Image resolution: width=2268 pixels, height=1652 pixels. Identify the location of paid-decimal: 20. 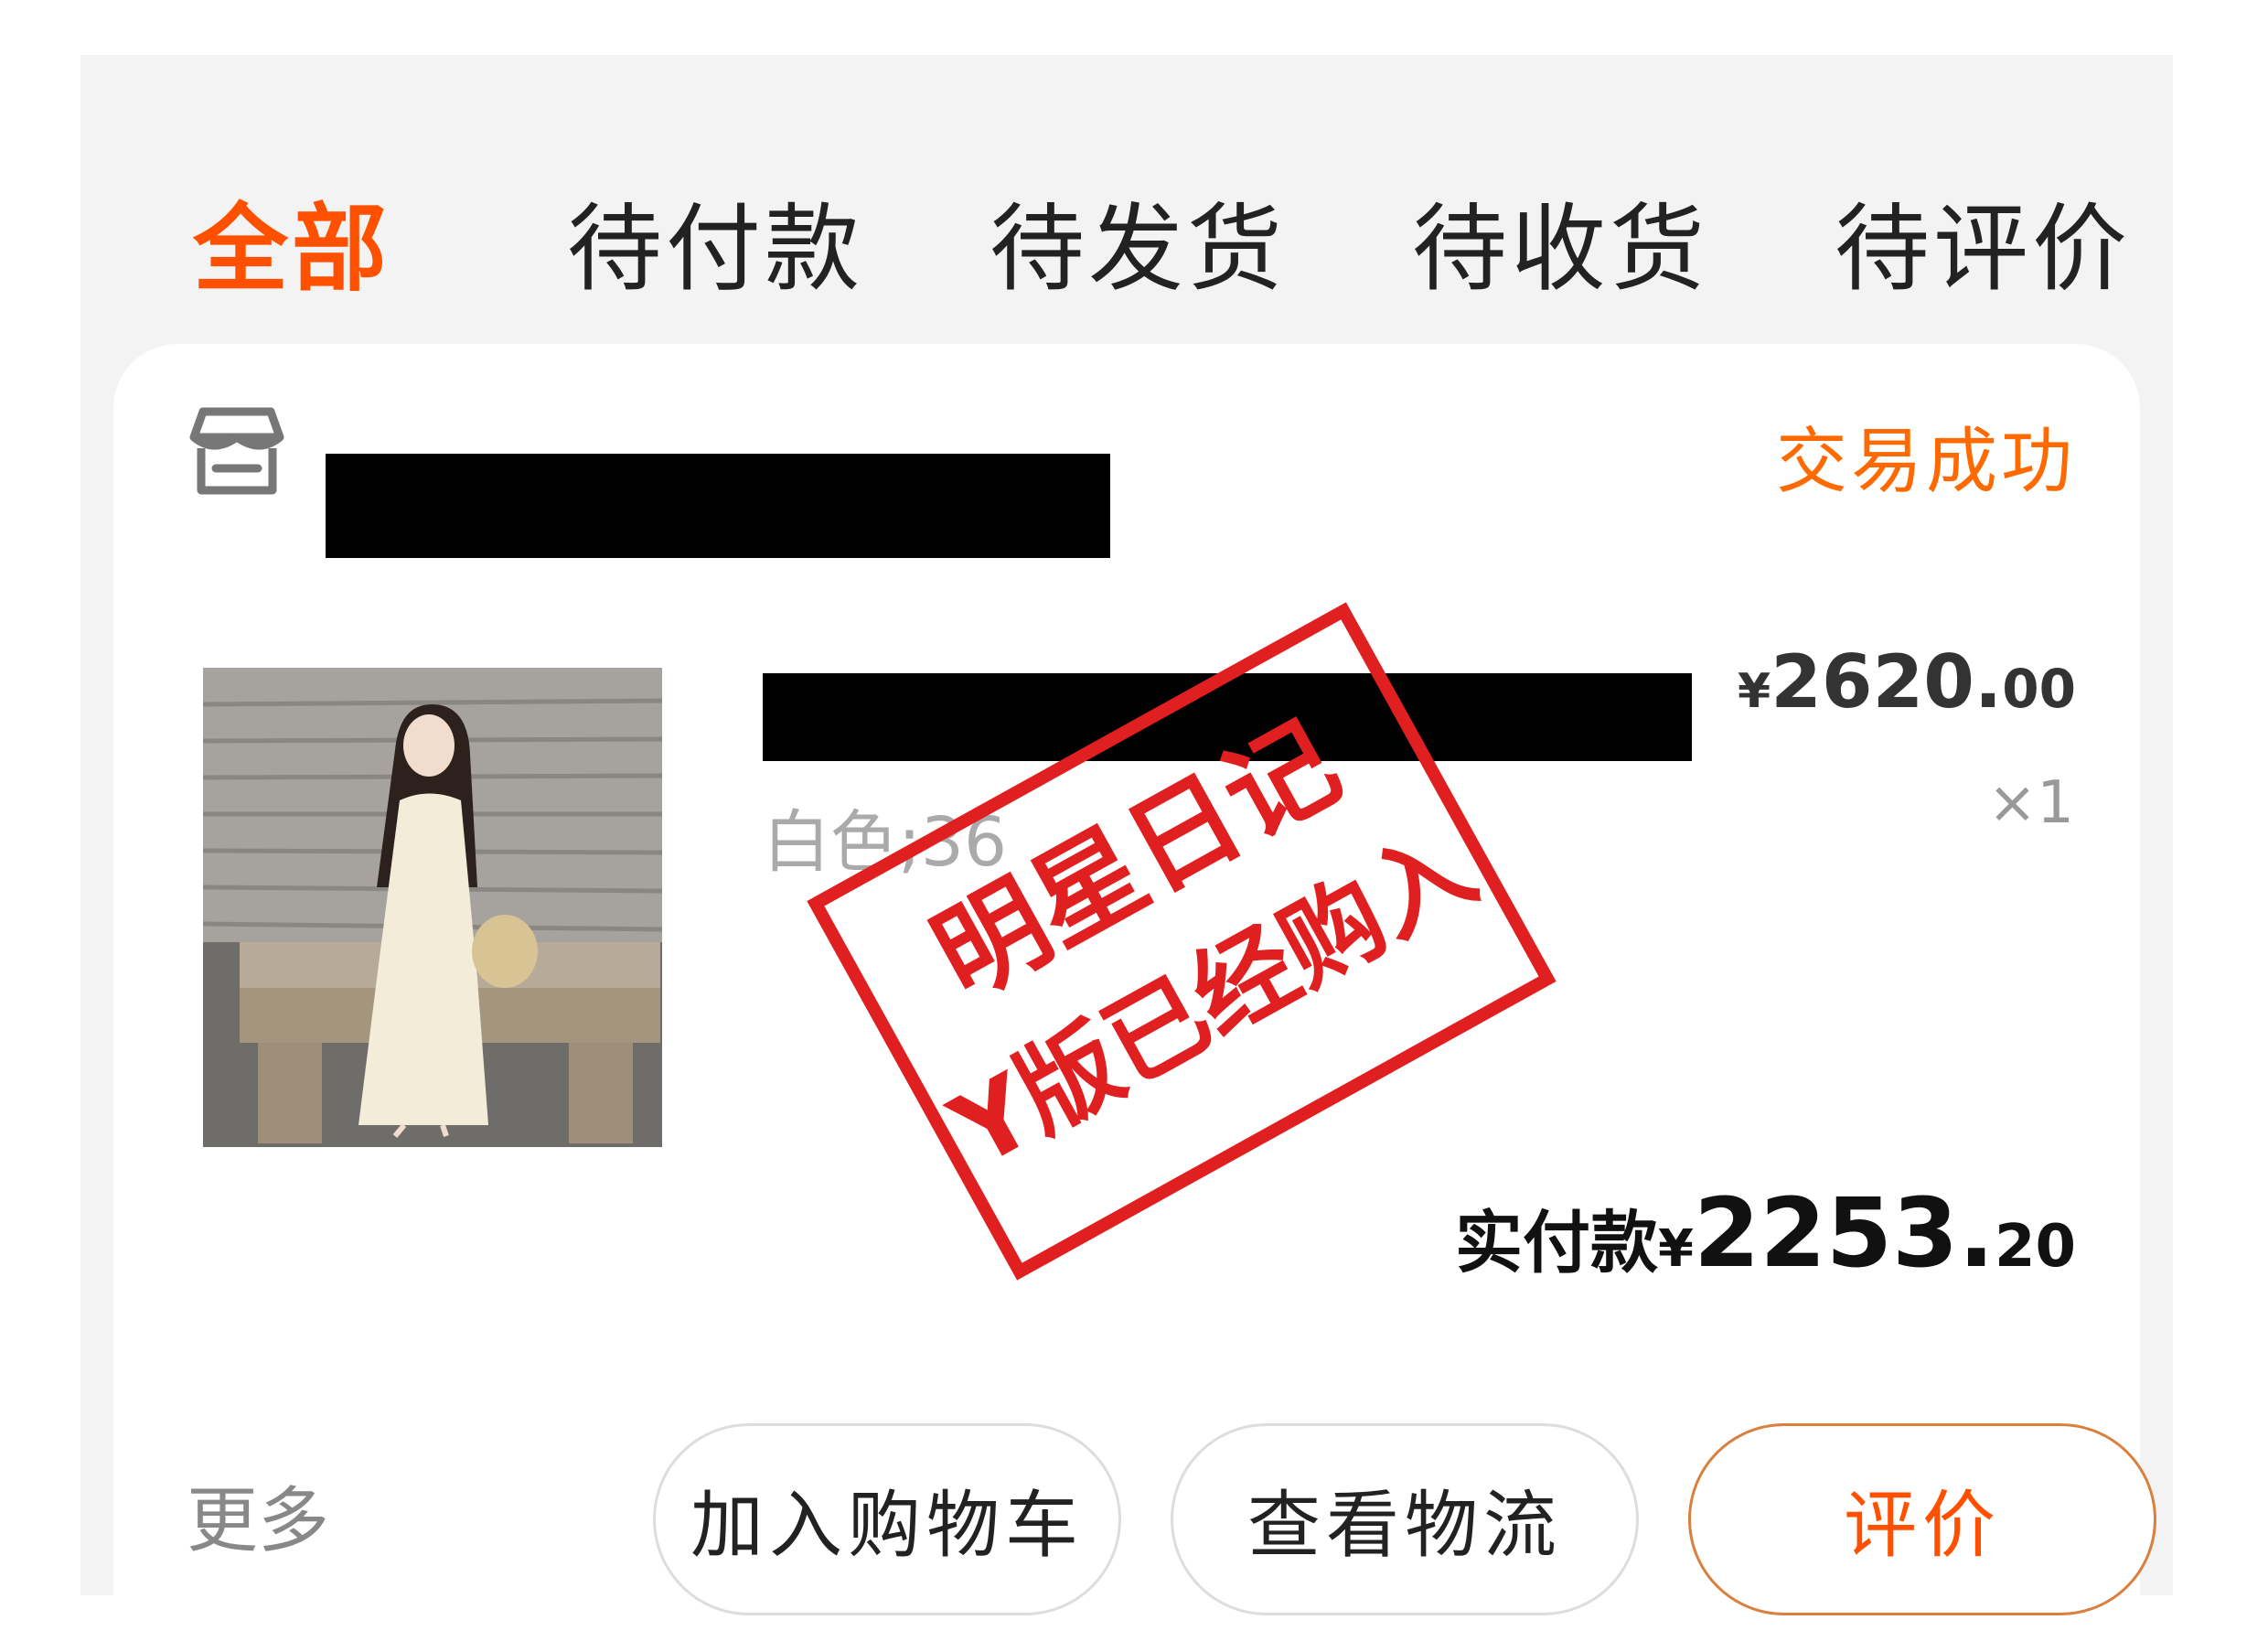
(2035, 1247).